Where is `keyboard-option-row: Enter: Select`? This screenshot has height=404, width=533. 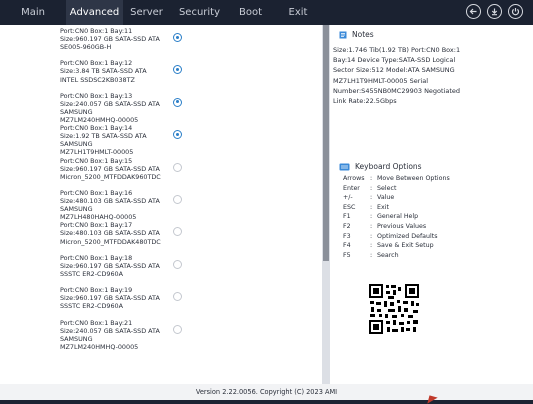
keyboard-option-row: Enter: Select is located at coordinates (396, 189).